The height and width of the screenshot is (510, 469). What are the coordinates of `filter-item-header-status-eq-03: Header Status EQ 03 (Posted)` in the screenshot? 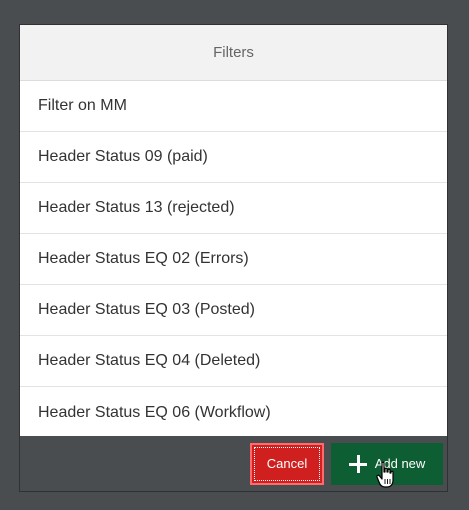 It's located at (233, 310).